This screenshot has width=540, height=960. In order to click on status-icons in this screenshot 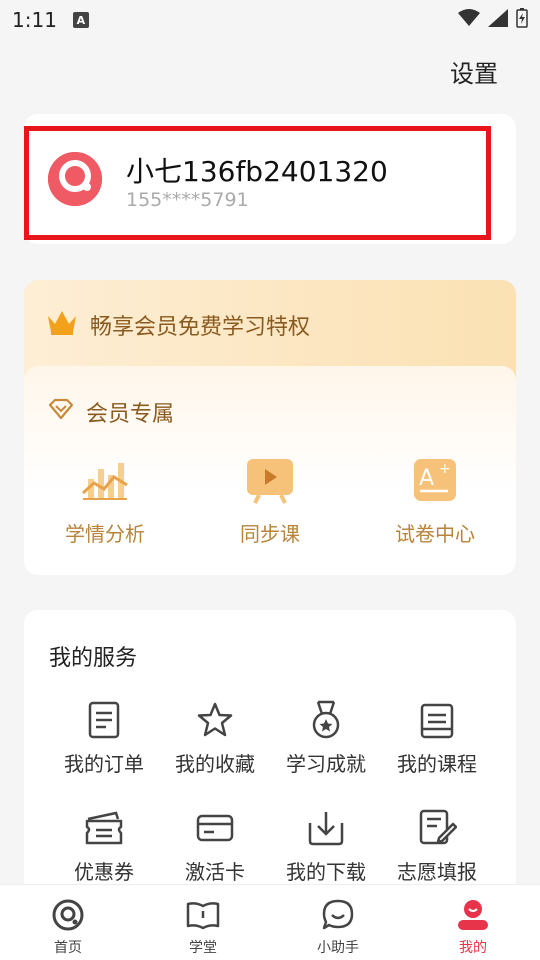, I will do `click(493, 18)`.